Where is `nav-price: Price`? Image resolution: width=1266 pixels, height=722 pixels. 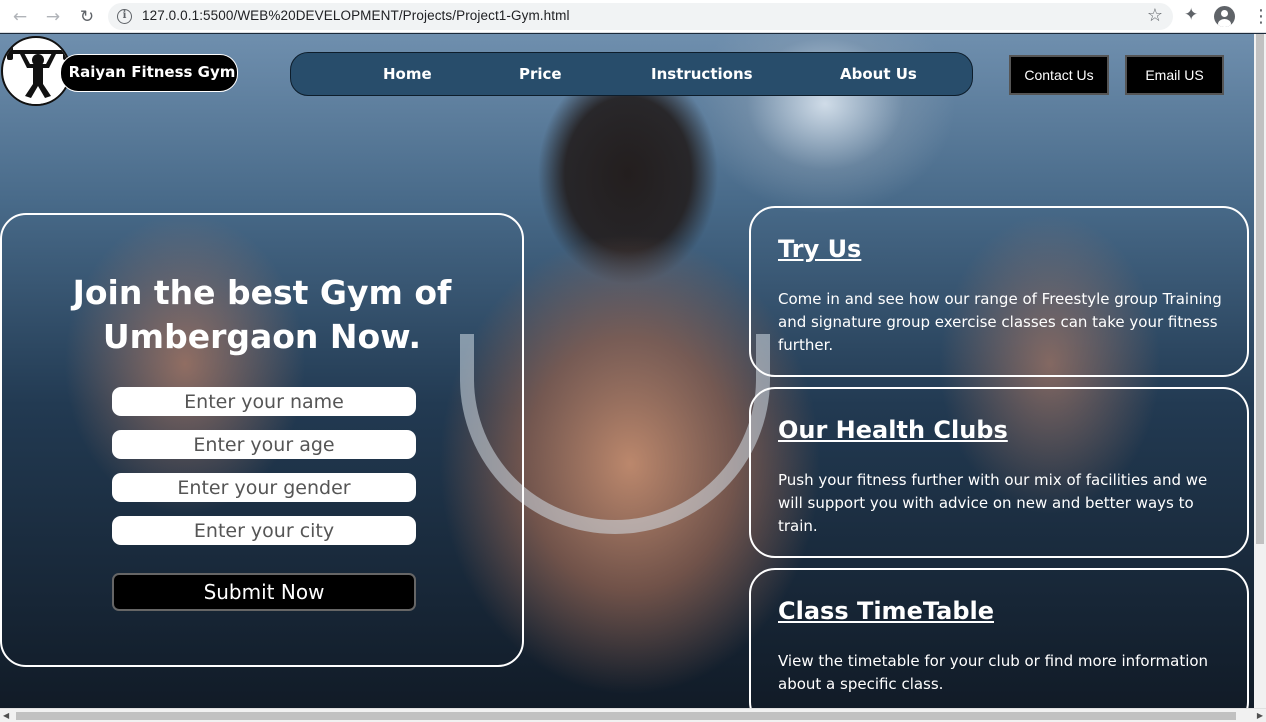
nav-price: Price is located at coordinates (540, 74).